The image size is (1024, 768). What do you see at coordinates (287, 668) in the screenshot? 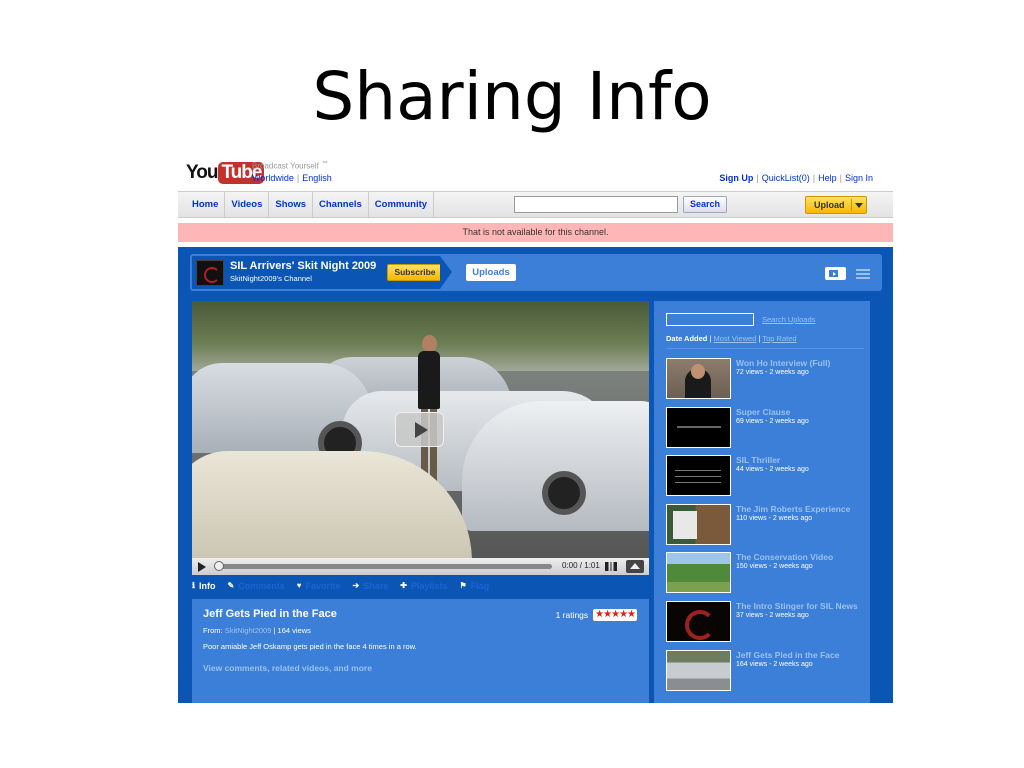
I see `more-link: View comments, related videos, and more` at bounding box center [287, 668].